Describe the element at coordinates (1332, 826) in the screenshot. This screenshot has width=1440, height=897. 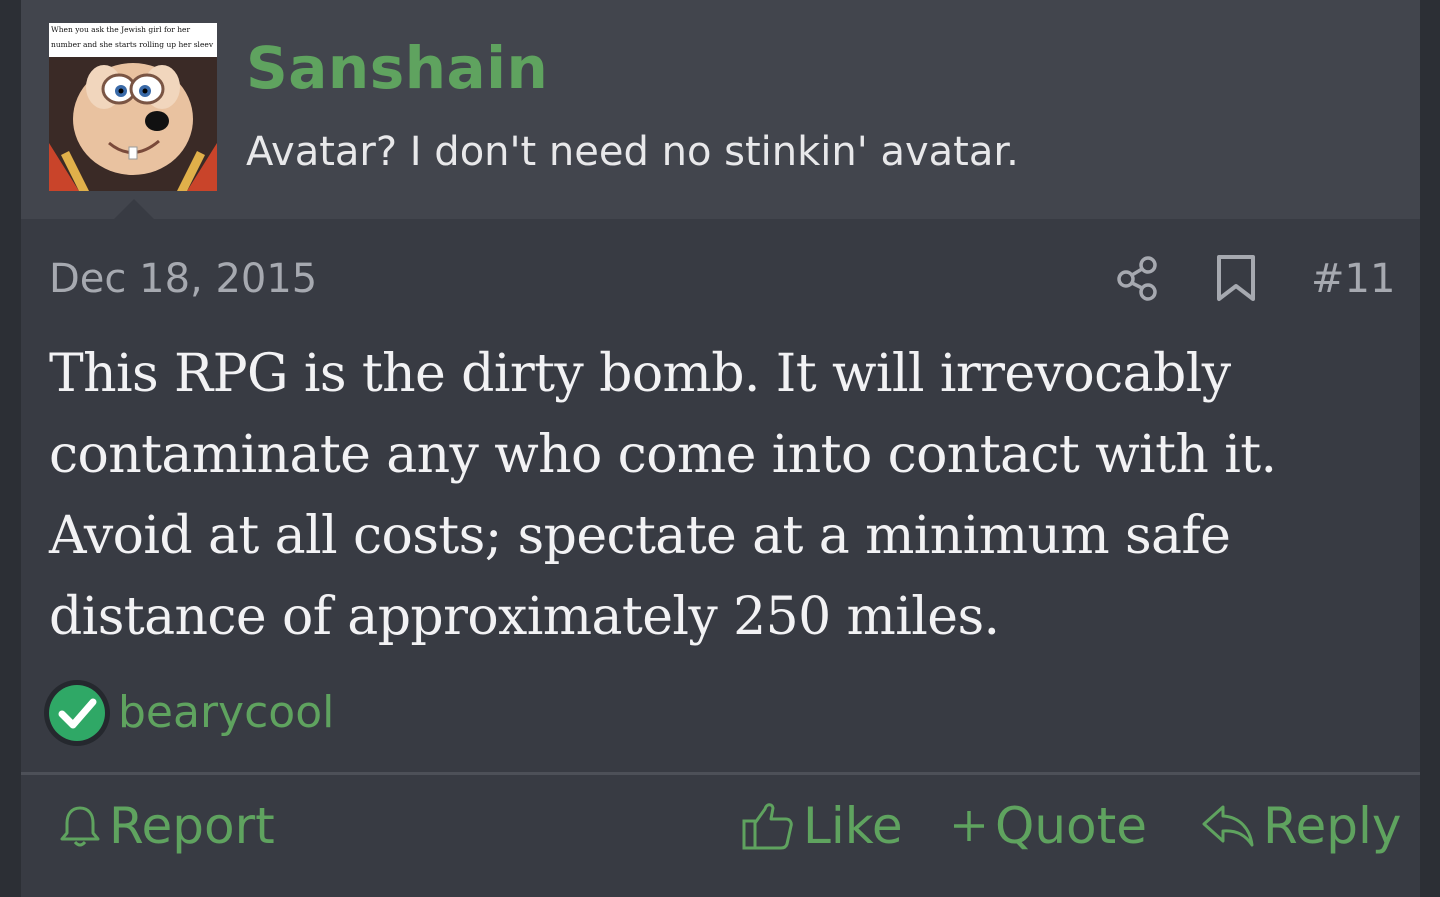
I see `reply-label: Reply` at that location.